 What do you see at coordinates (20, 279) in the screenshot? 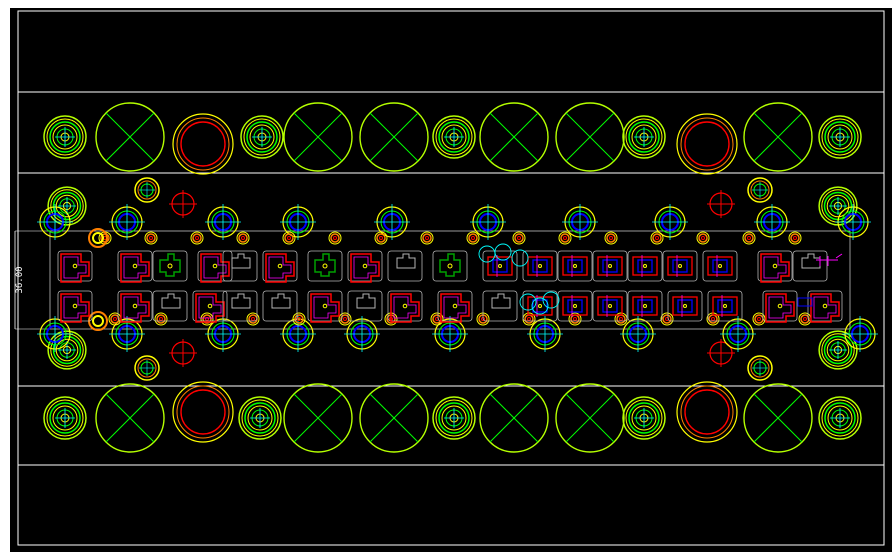
I see `dimension-text: 36.00` at bounding box center [20, 279].